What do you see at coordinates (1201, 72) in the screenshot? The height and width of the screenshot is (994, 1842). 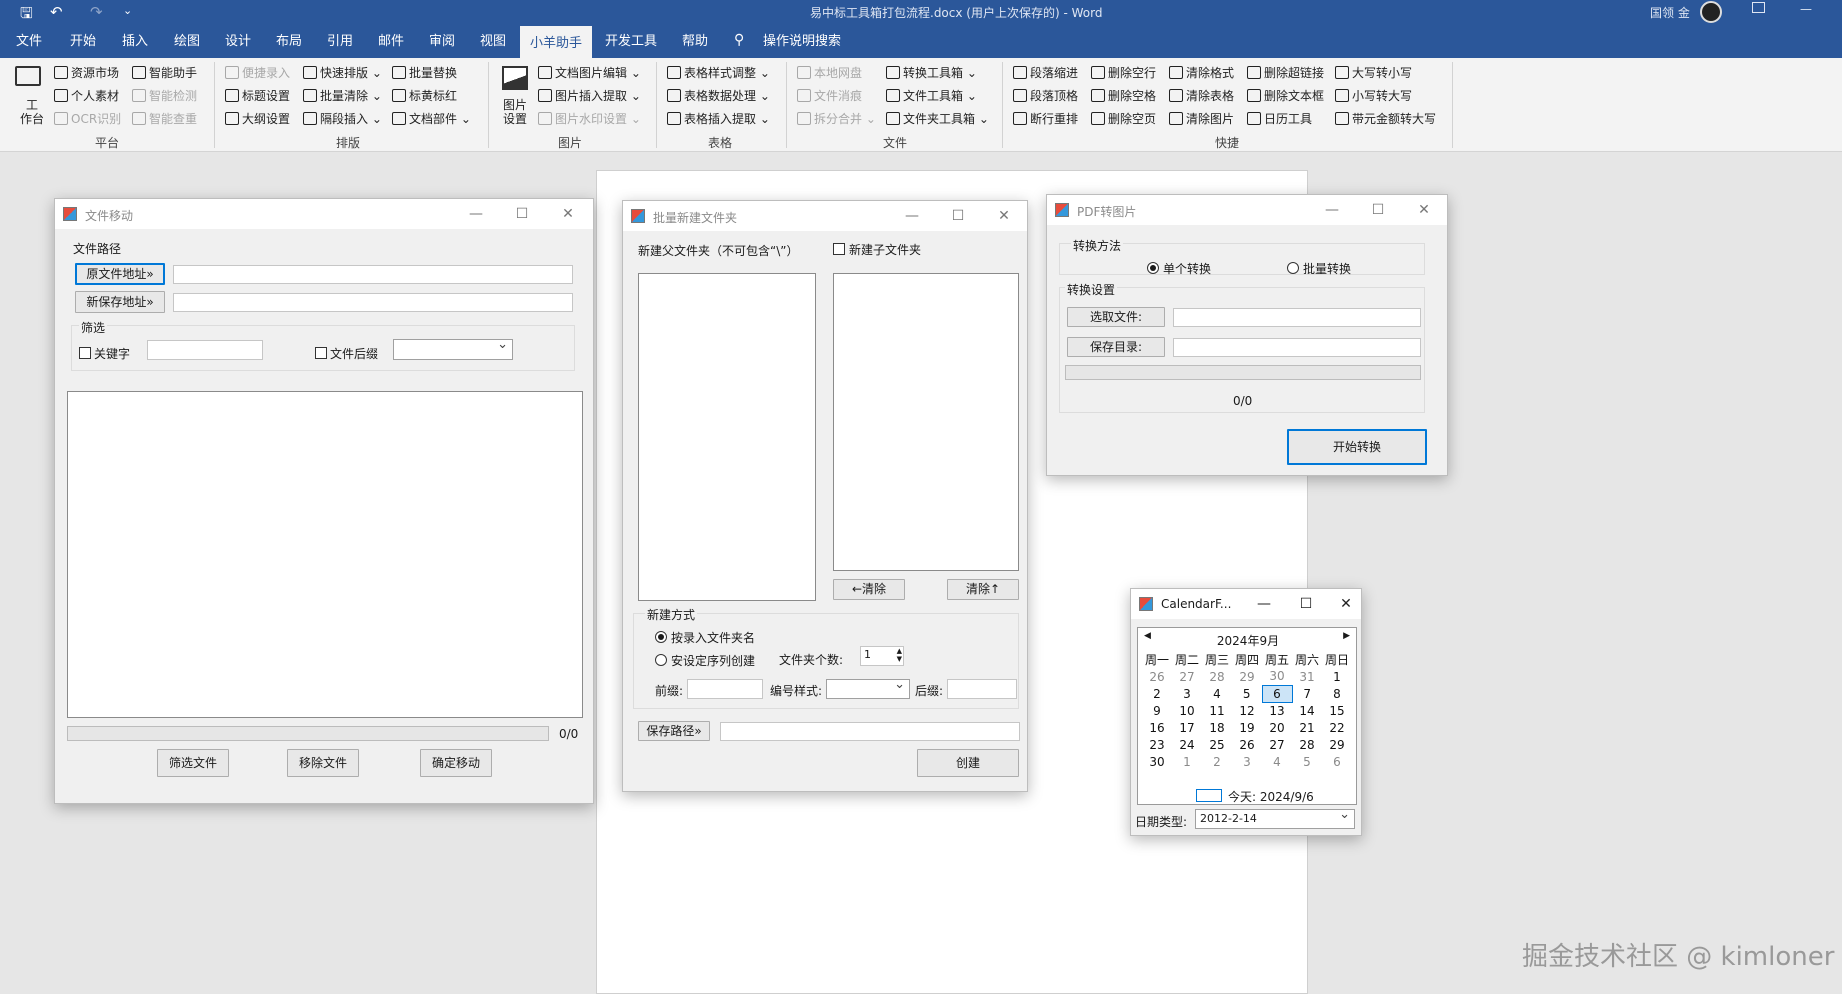 I see `clear-format-button: 清除格式` at bounding box center [1201, 72].